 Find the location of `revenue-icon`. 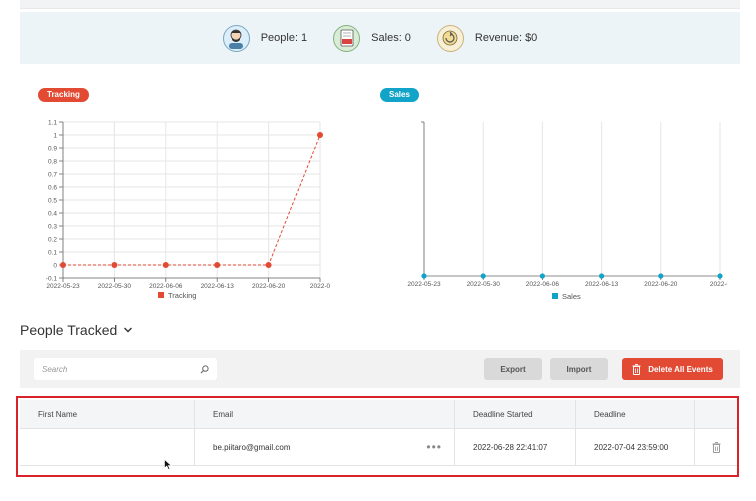

revenue-icon is located at coordinates (450, 38).